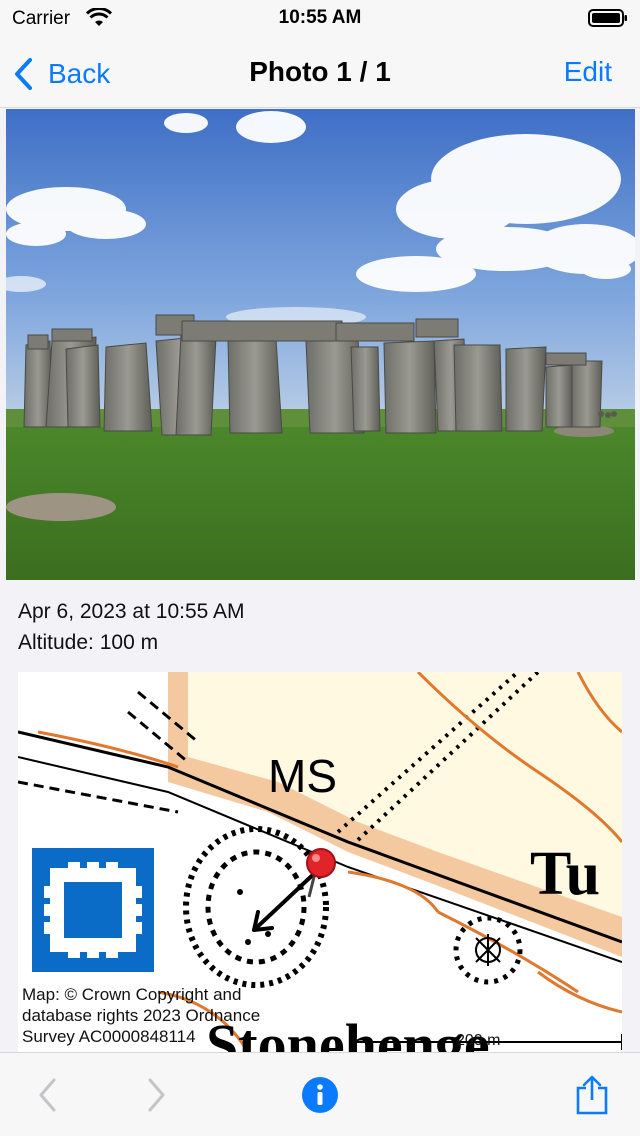 Image resolution: width=640 pixels, height=1136 pixels. I want to click on edit-button: Edit, so click(588, 72).